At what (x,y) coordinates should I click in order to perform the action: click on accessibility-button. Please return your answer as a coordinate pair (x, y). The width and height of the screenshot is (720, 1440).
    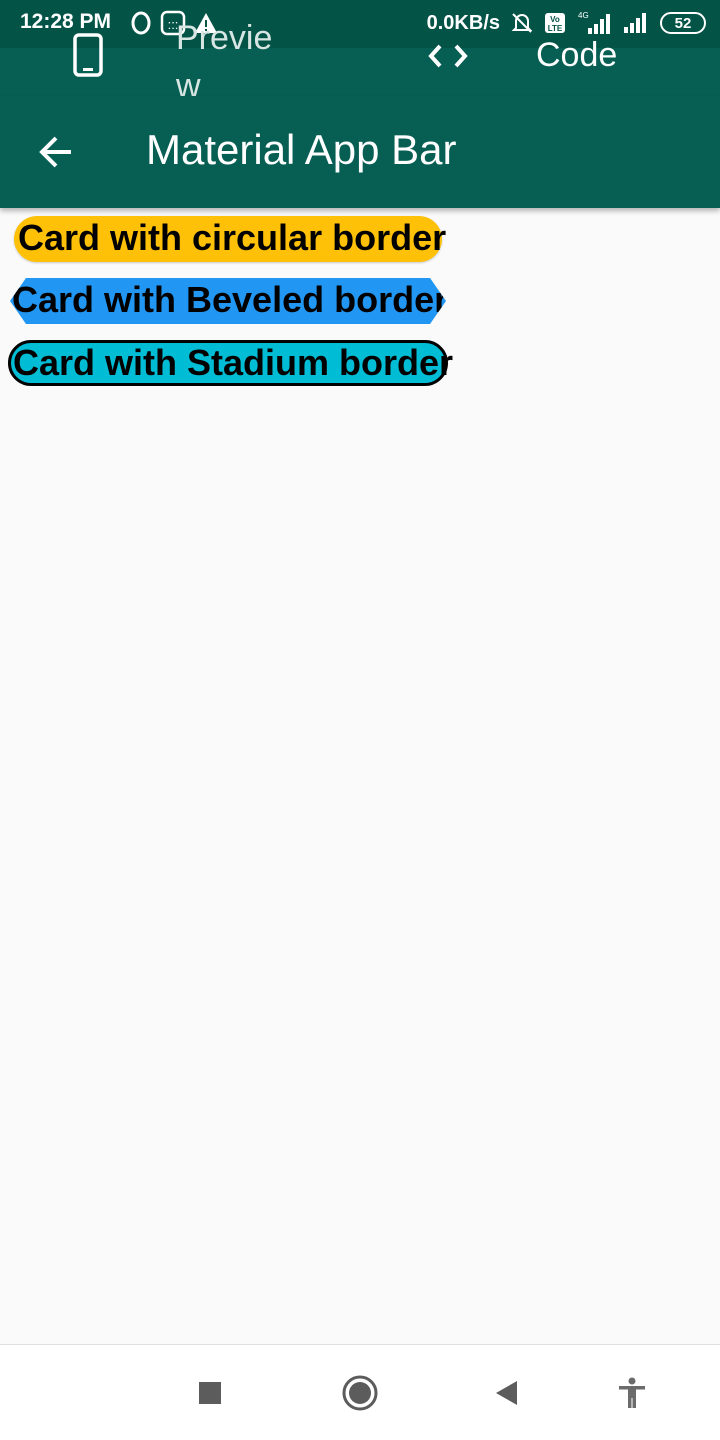
    Looking at the image, I should click on (632, 1393).